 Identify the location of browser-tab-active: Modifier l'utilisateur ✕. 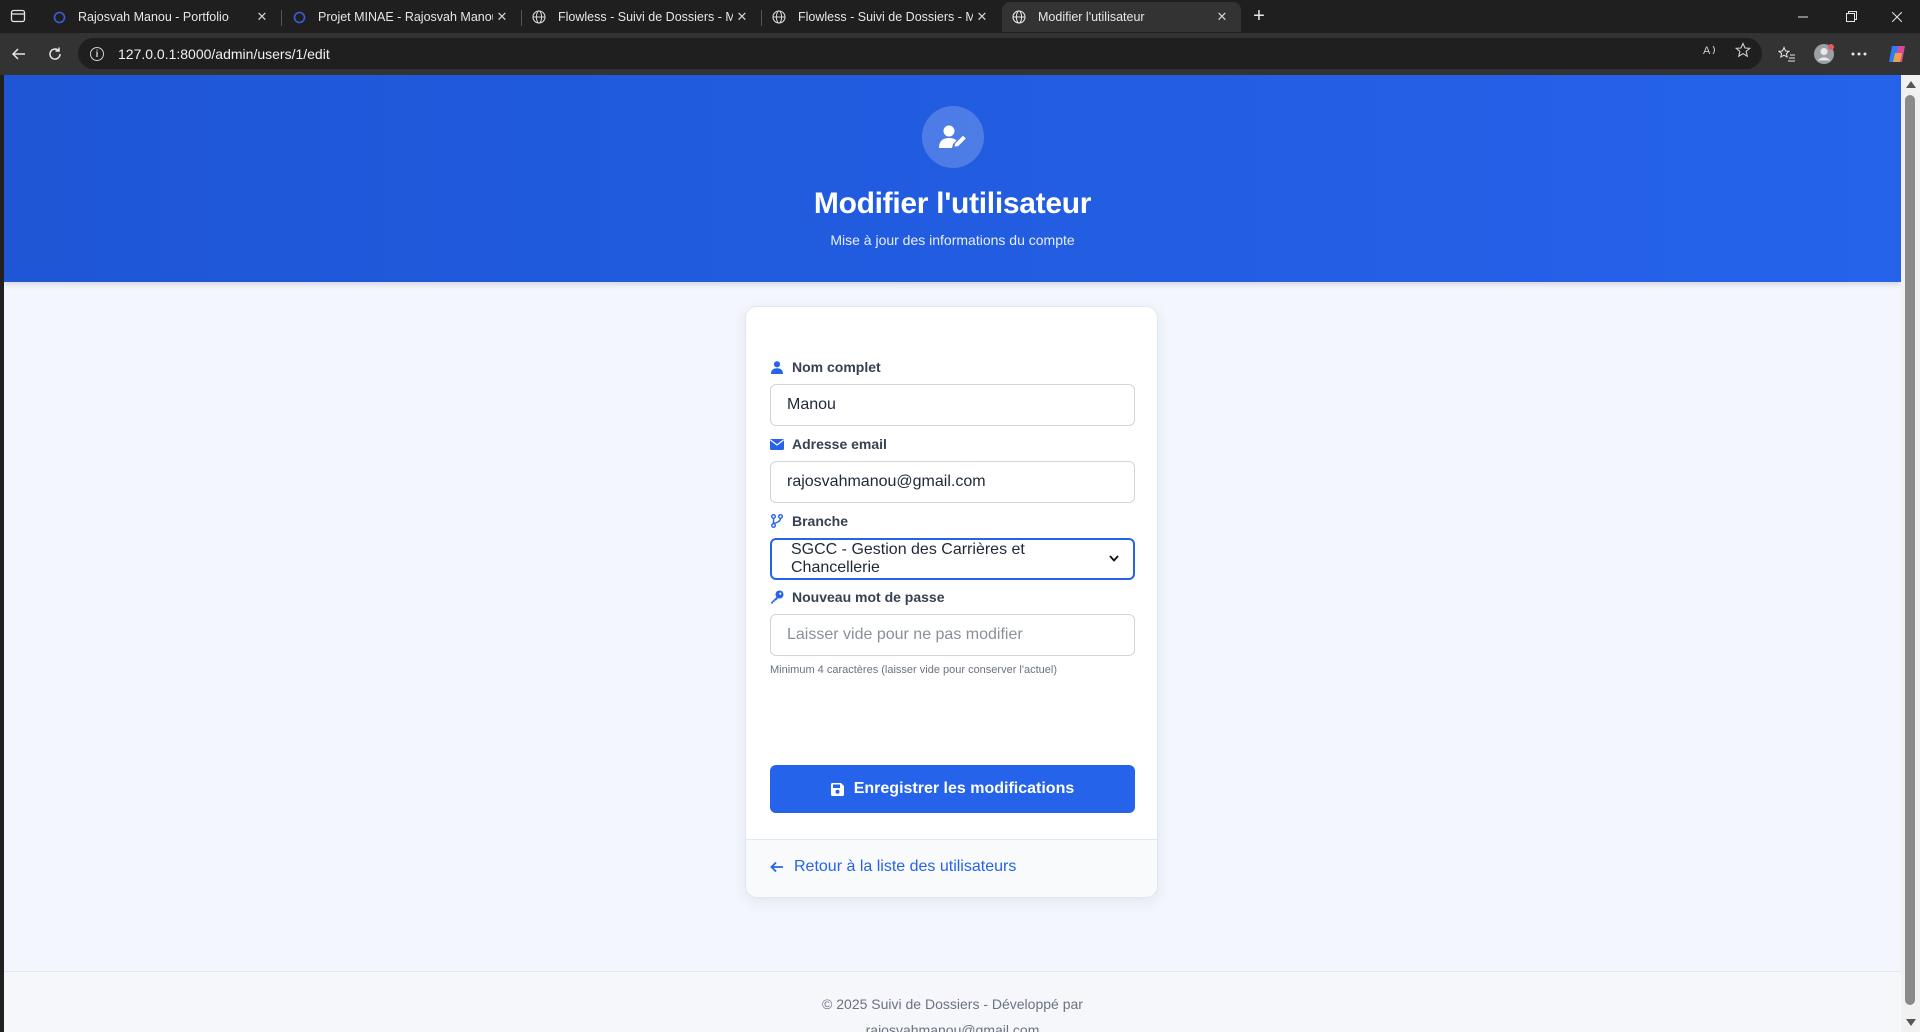
(1121, 17).